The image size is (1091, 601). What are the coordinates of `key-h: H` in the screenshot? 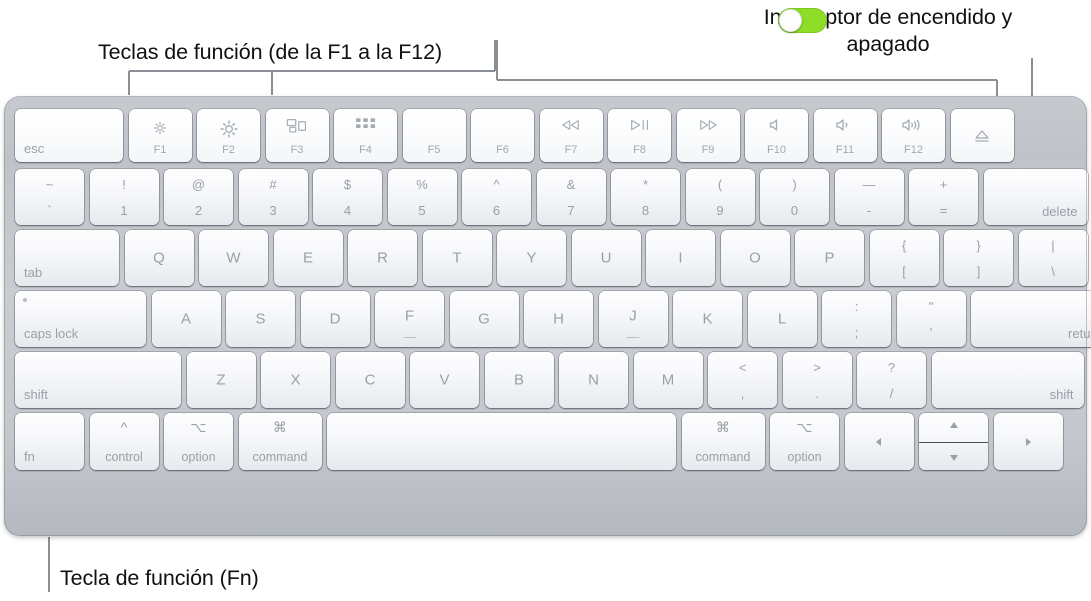 It's located at (558, 319).